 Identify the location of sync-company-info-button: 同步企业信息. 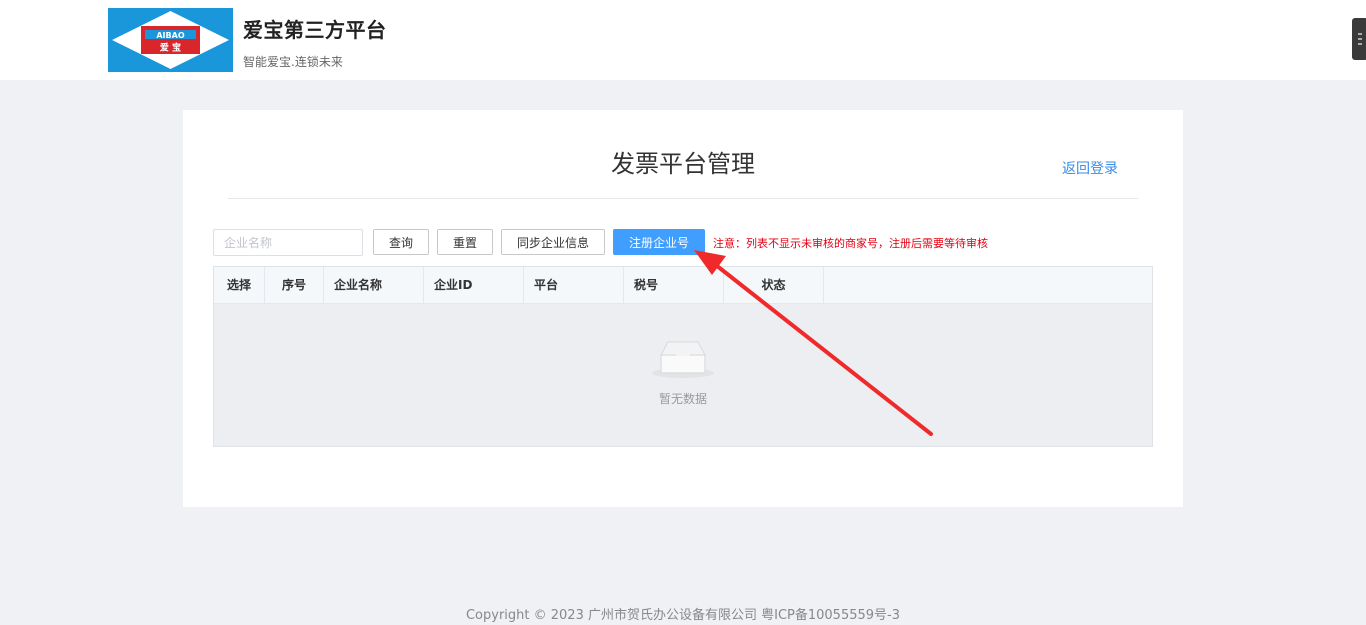
(553, 242).